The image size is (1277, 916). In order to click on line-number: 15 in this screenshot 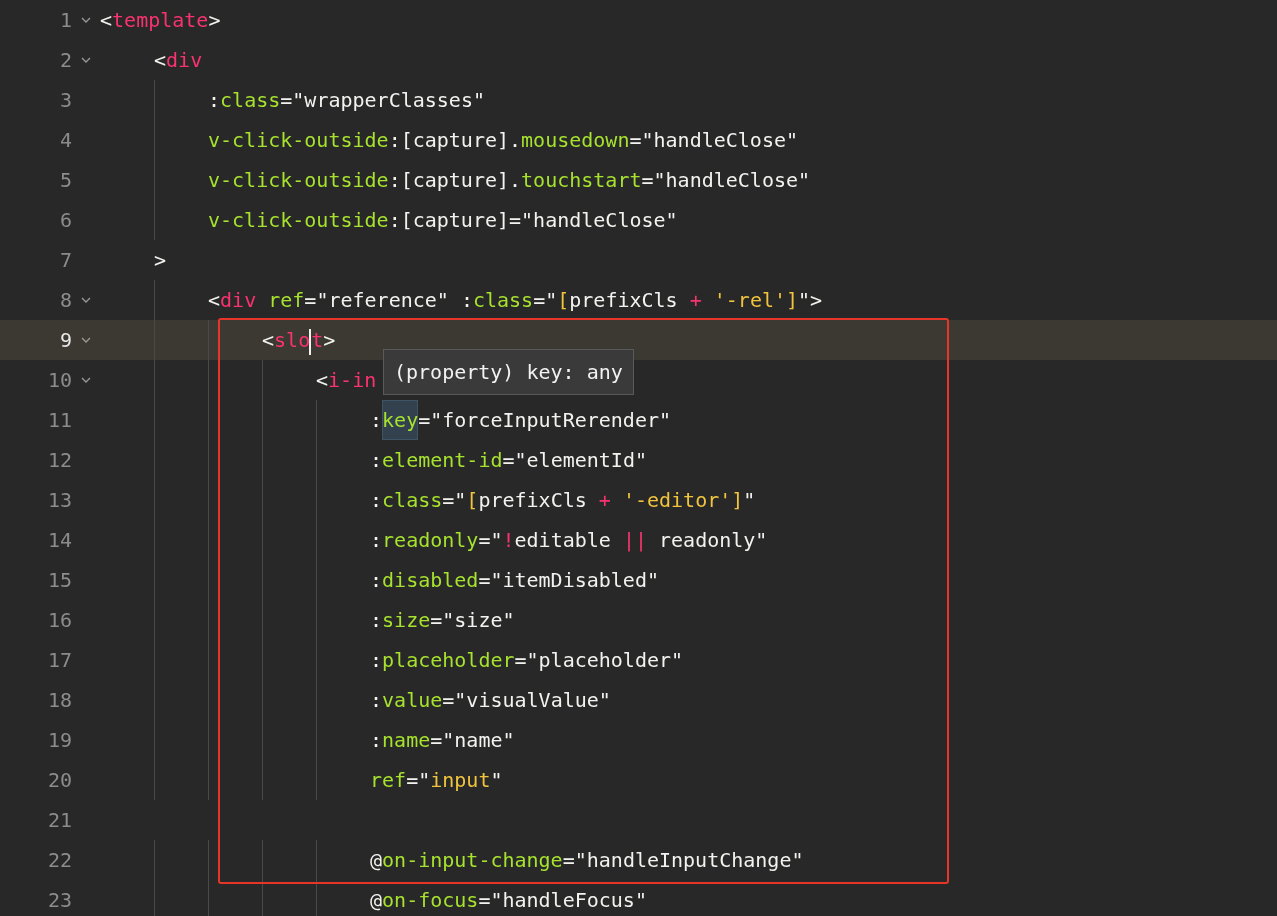, I will do `click(59, 580)`.